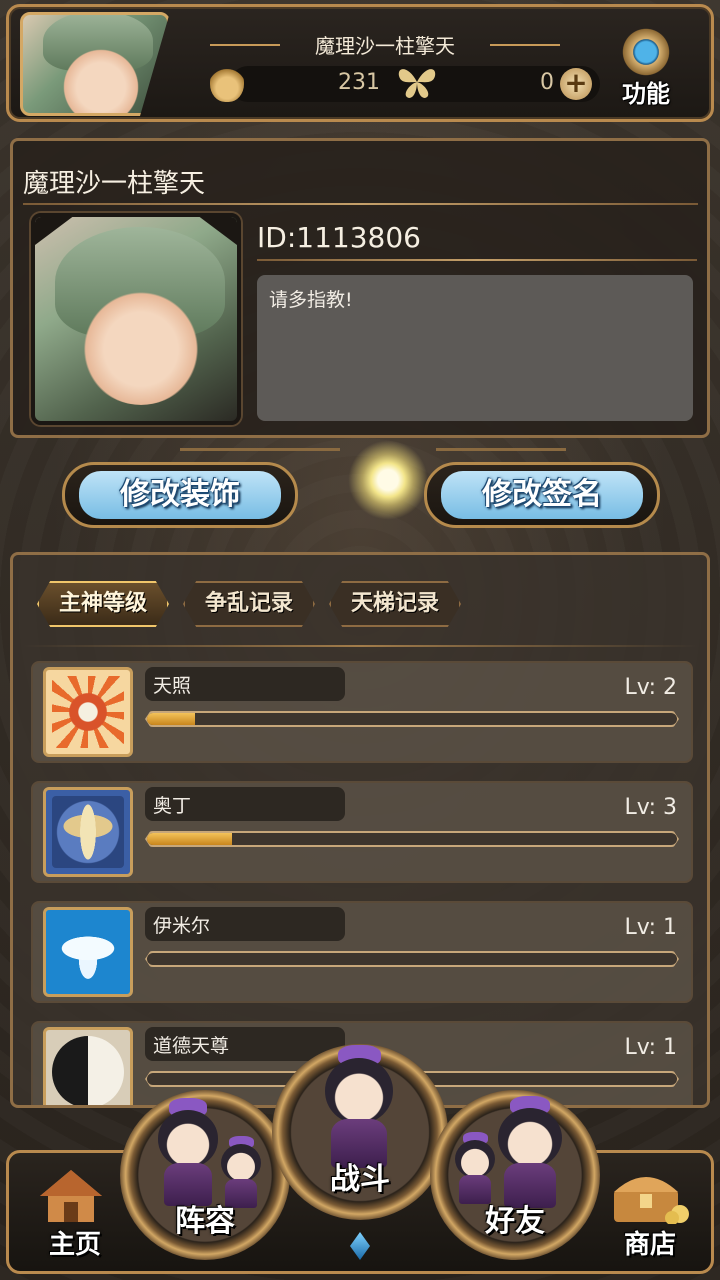 Image resolution: width=720 pixels, height=1280 pixels. I want to click on yin-yang-icon, so click(88, 1066).